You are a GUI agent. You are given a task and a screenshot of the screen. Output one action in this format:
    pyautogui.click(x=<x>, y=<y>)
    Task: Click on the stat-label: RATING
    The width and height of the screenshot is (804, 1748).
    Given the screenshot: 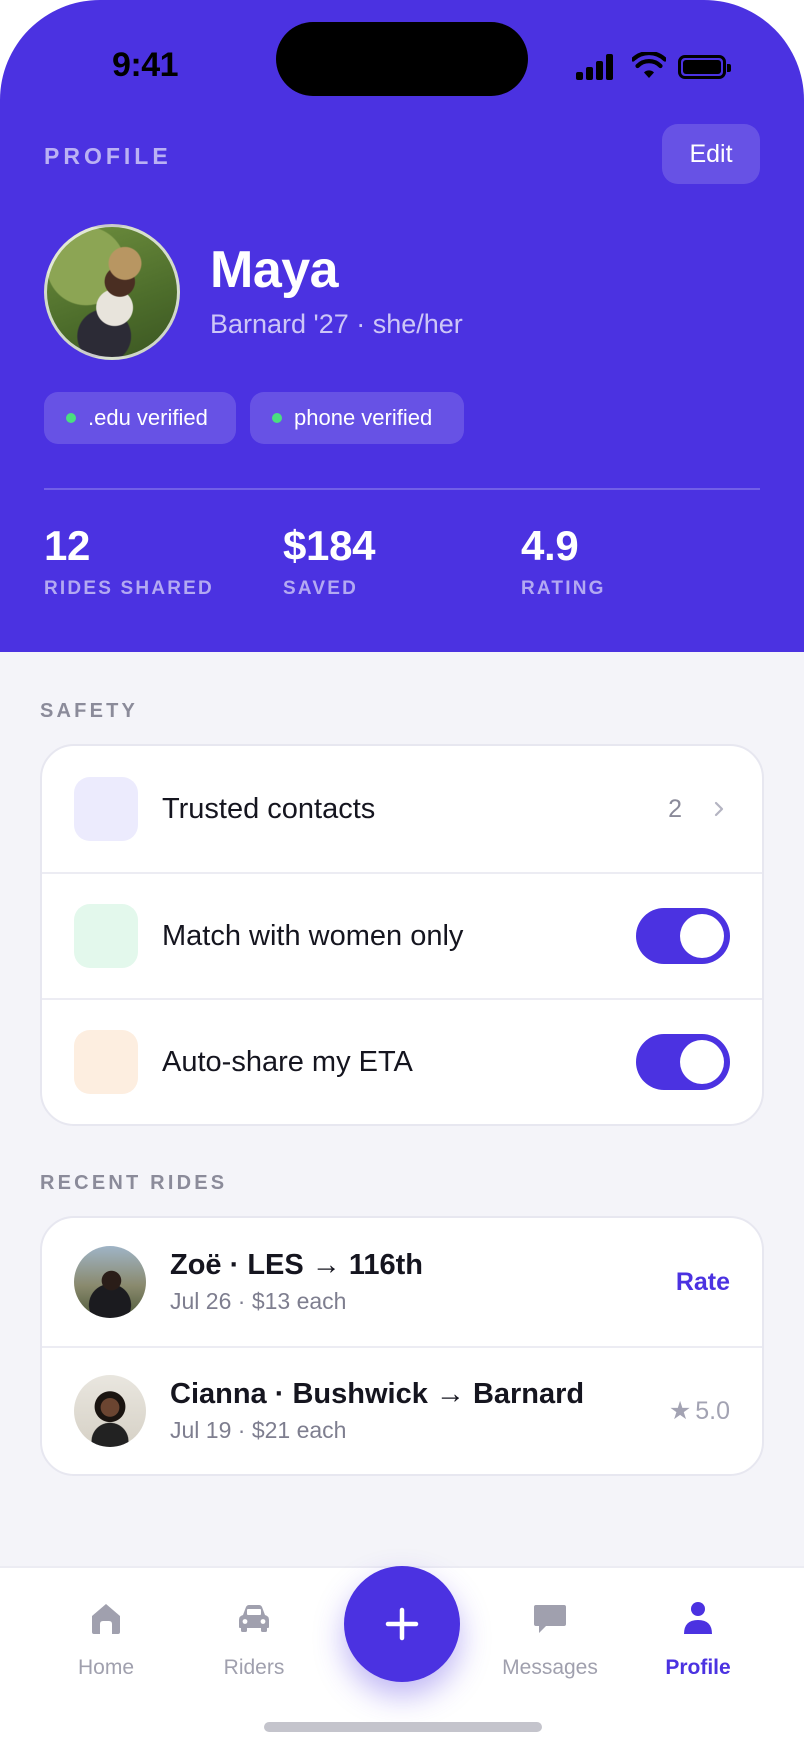 What is the action you would take?
    pyautogui.click(x=563, y=588)
    